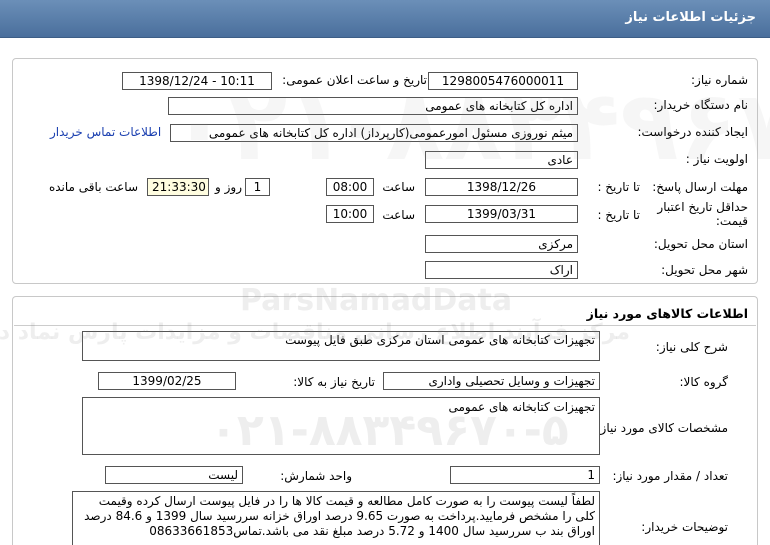 The width and height of the screenshot is (770, 545). What do you see at coordinates (350, 214) in the screenshot?
I see `validity-time-field: 10:00` at bounding box center [350, 214].